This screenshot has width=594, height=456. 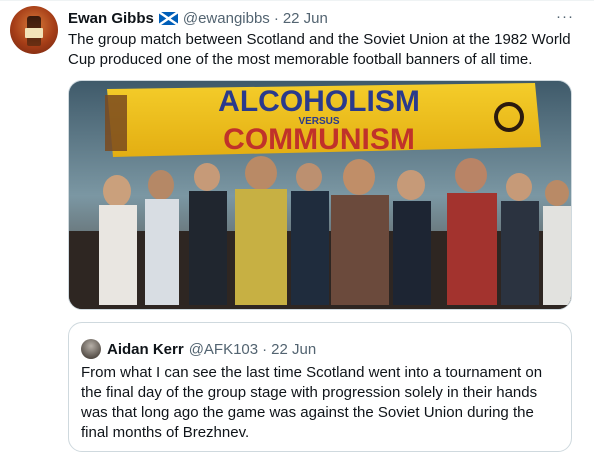 I want to click on quoted-author-avatar, so click(x=91, y=349).